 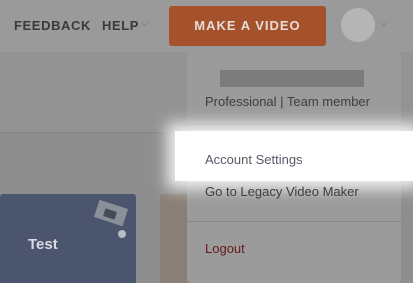 I want to click on help-menu: HELP, so click(x=120, y=25).